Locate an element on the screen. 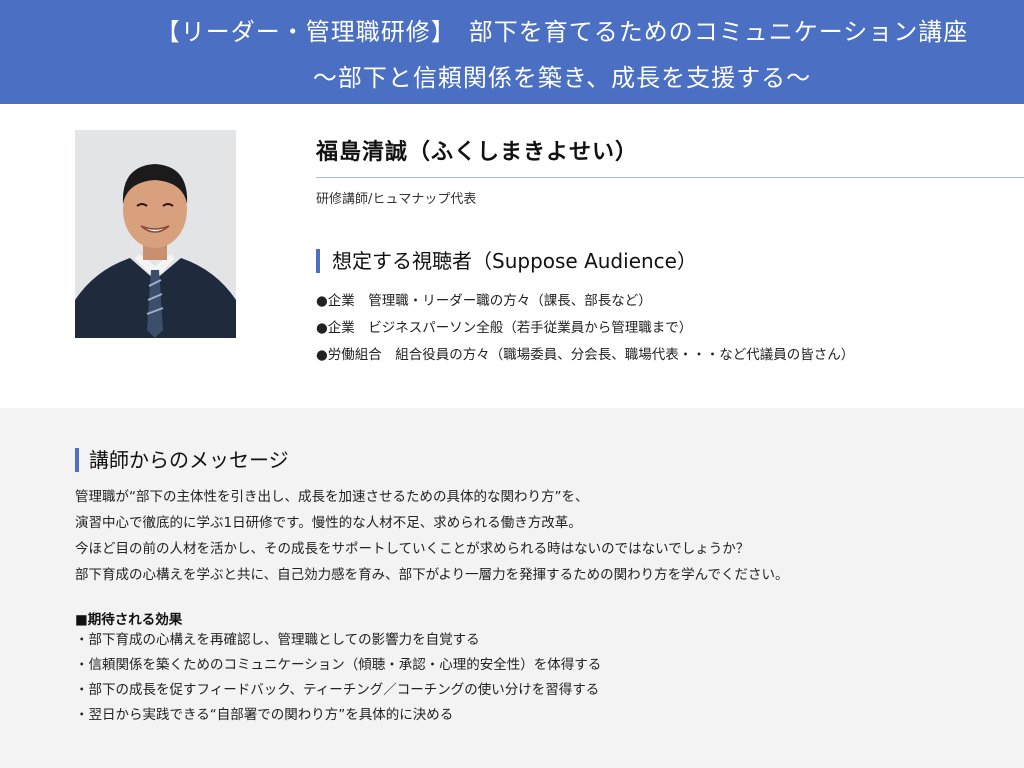 The image size is (1024, 768). message-paragraph: 演習中心で徹底的に学ぶ1日研修です。慢性的な人材不足、求められる働き方改革。 is located at coordinates (328, 523).